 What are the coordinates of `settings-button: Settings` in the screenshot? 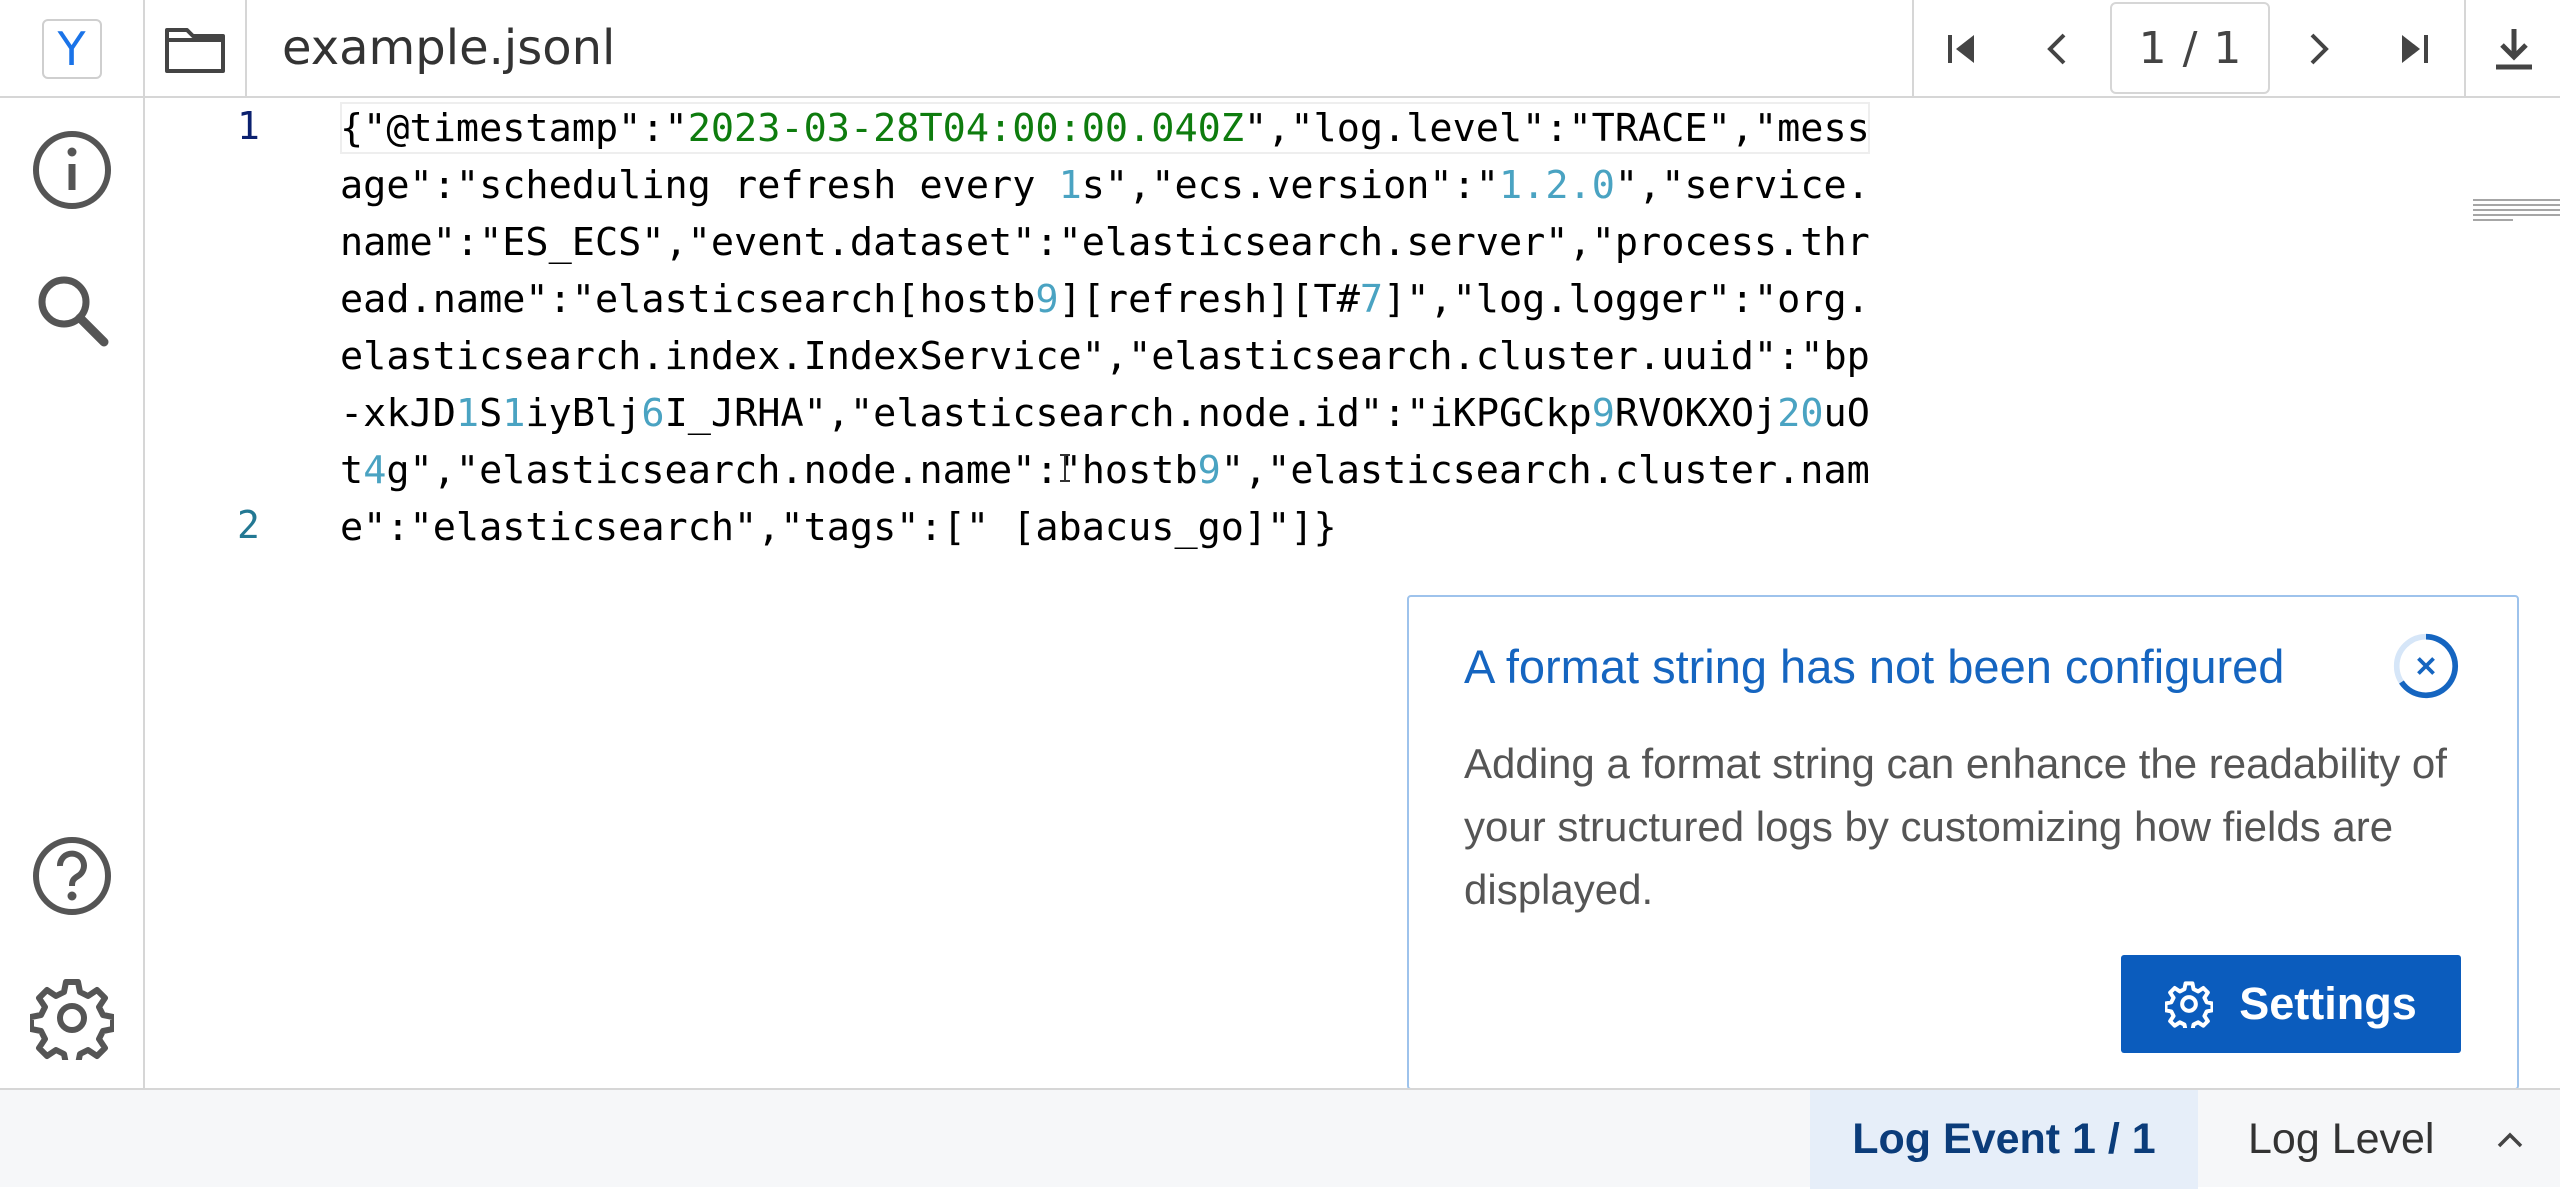 It's located at (2291, 1004).